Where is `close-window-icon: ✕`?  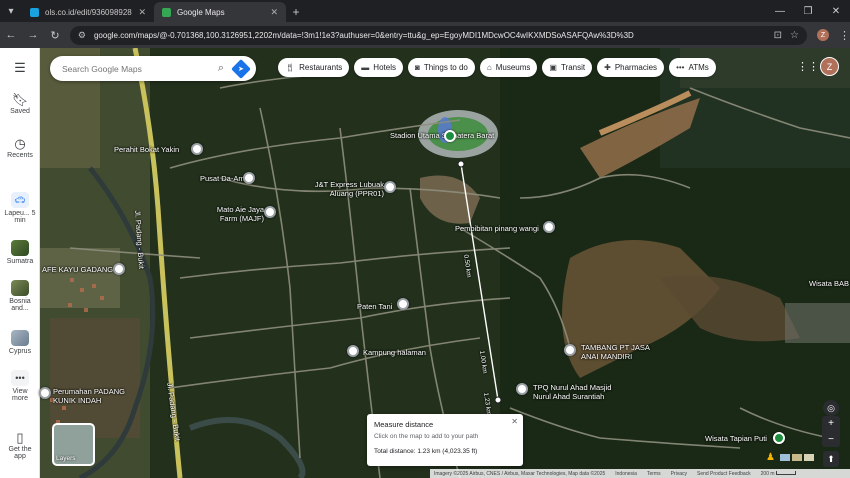
close-window-icon: ✕ is located at coordinates (836, 11).